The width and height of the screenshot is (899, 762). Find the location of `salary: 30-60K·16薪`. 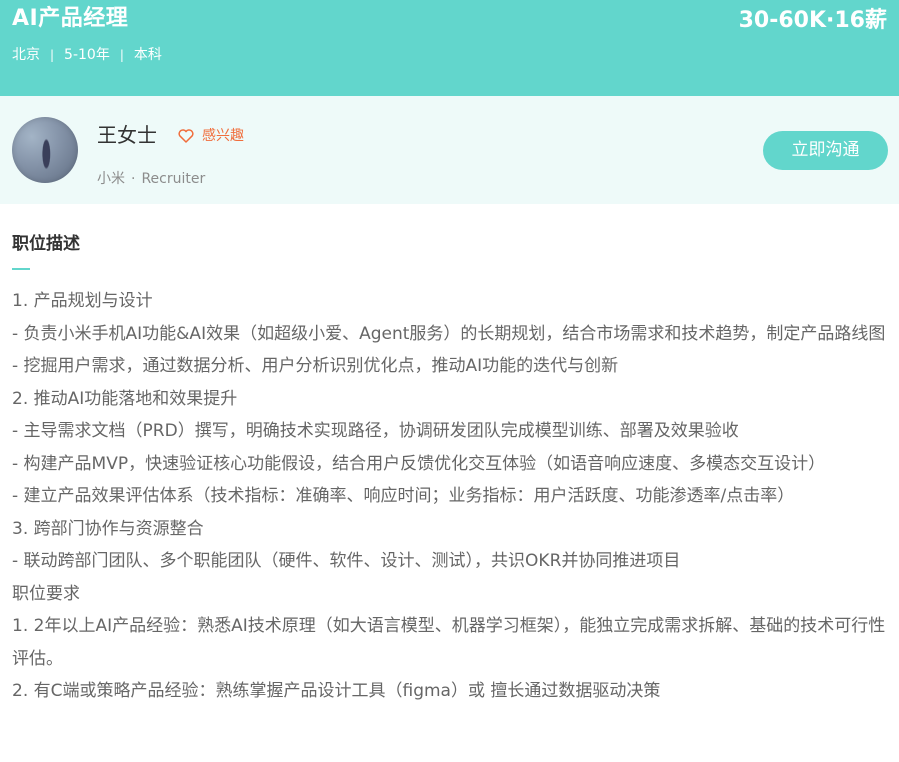

salary: 30-60K·16薪 is located at coordinates (812, 20).